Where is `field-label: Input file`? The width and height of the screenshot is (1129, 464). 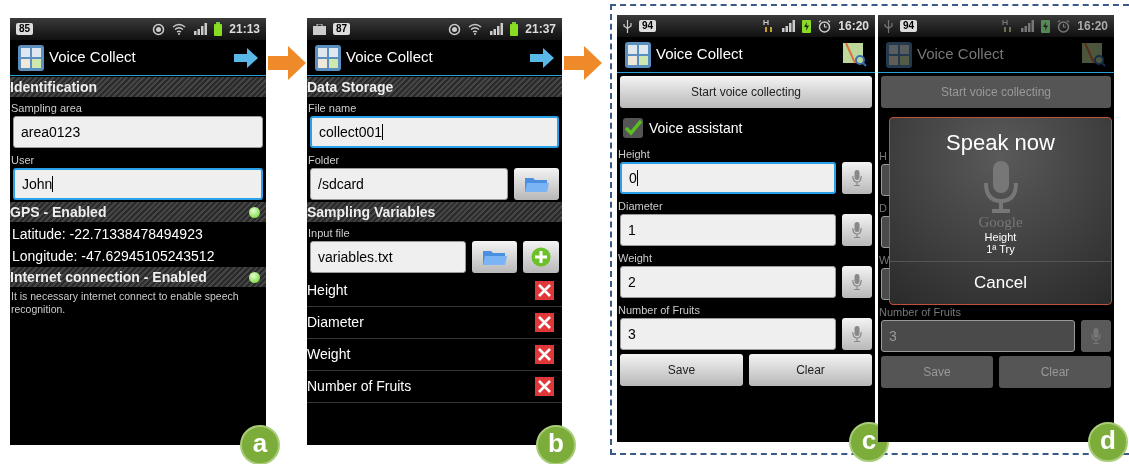
field-label: Input file is located at coordinates (329, 233).